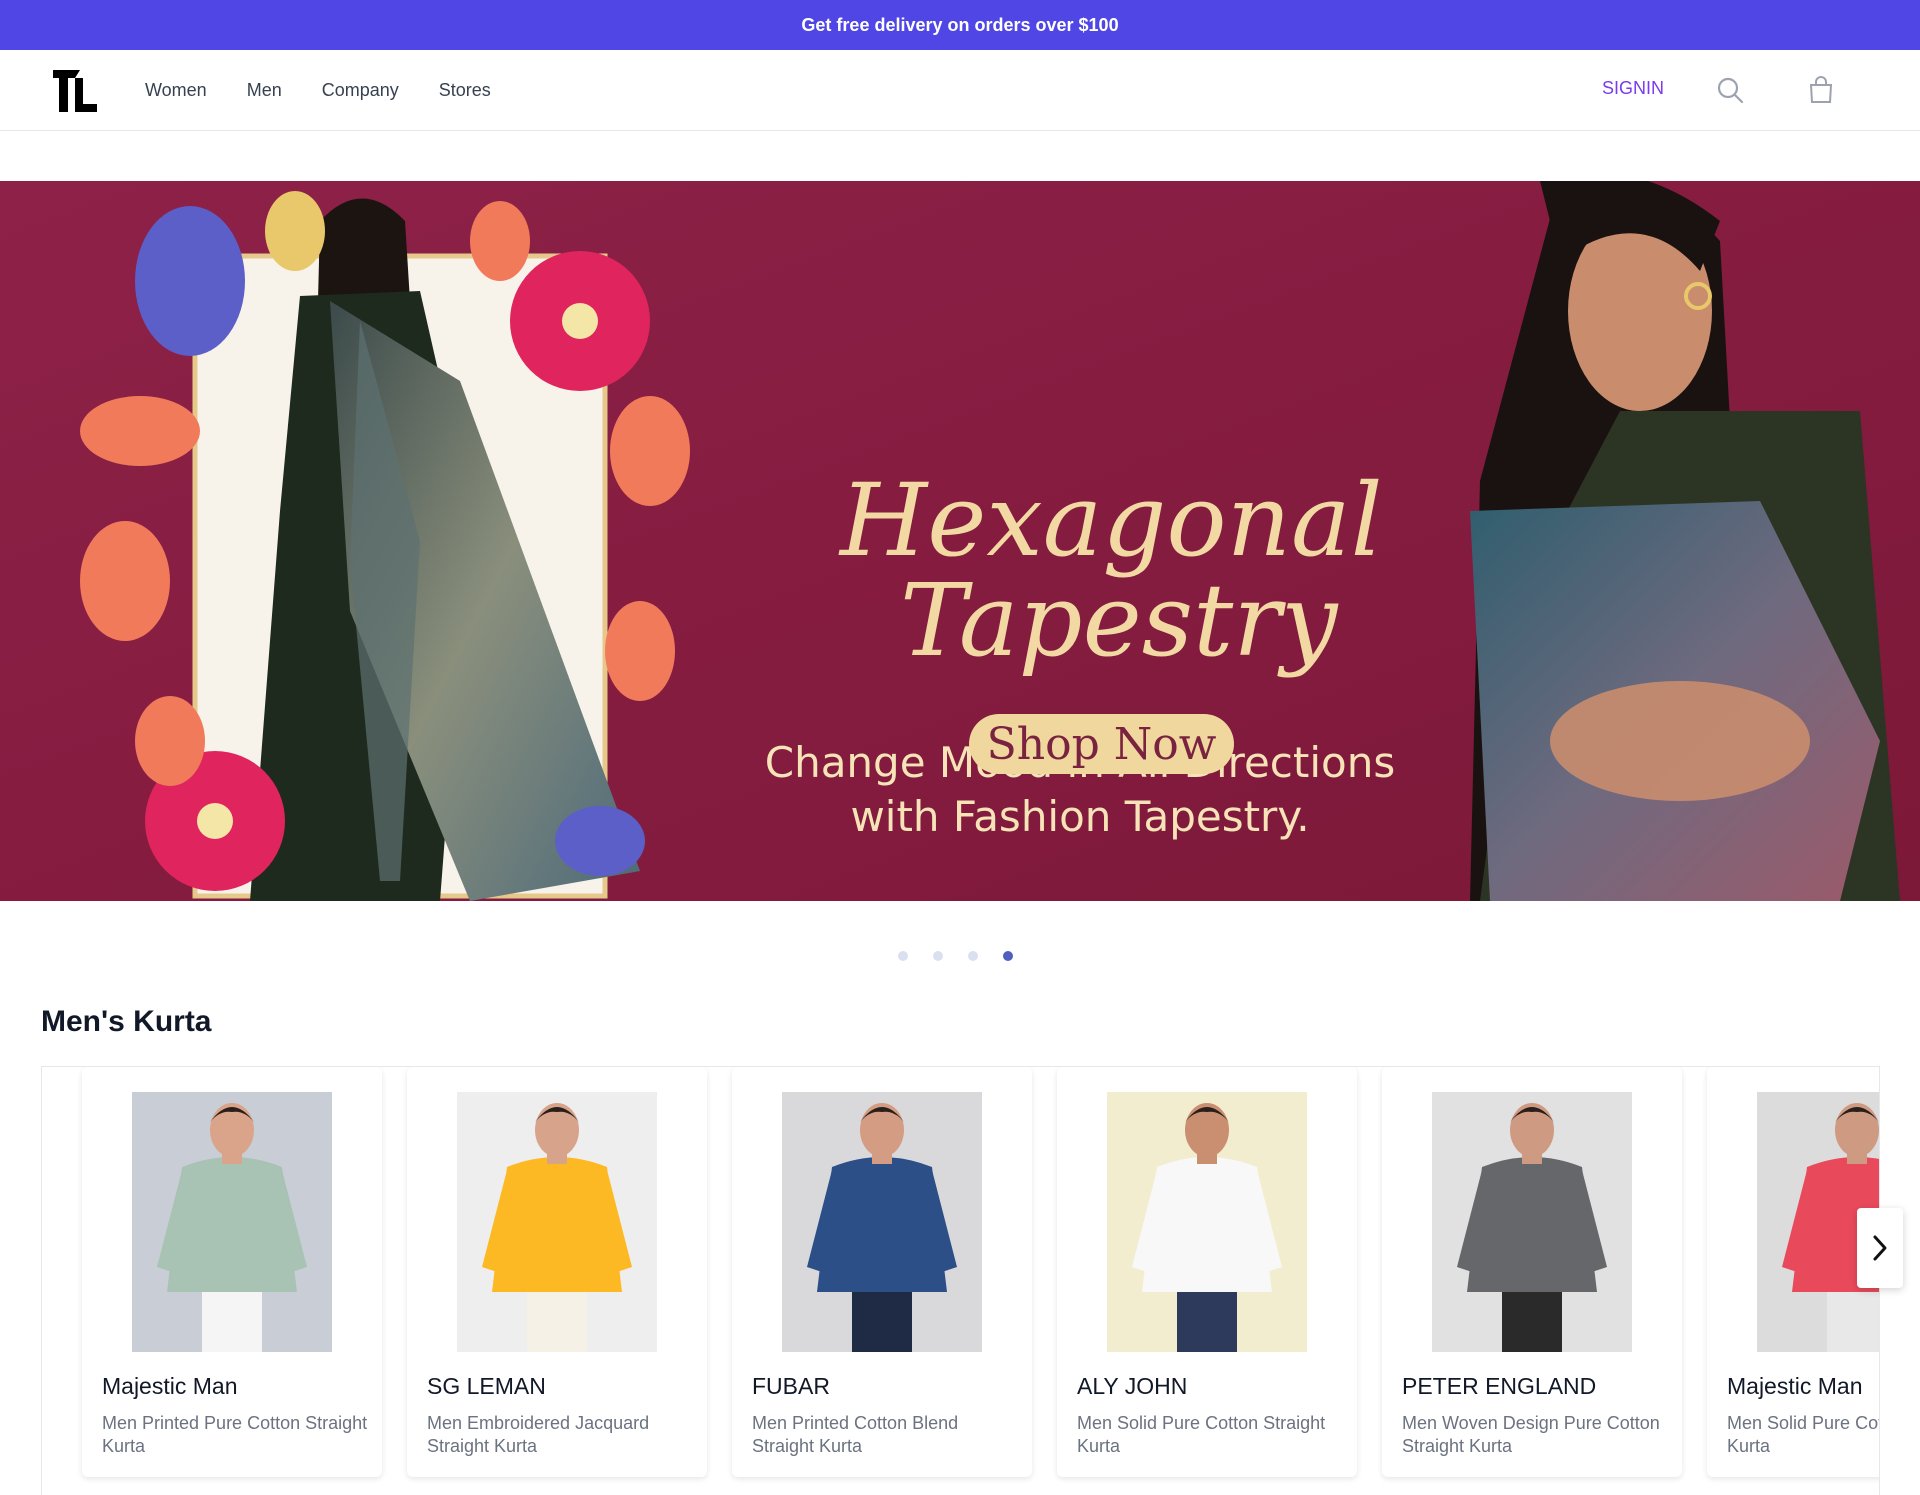  I want to click on nav-stores: Stores, so click(465, 90).